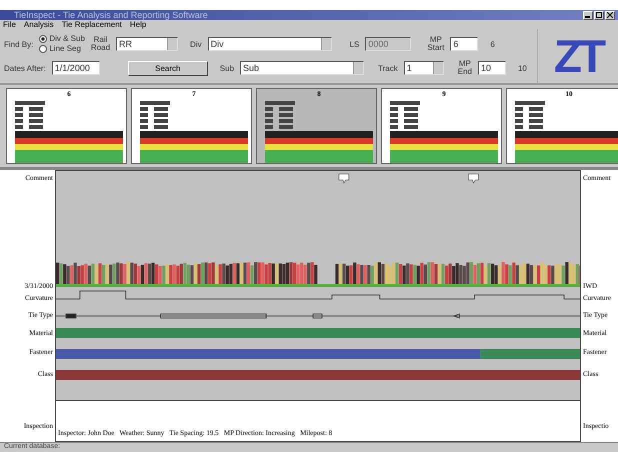 This screenshot has height=452, width=618. What do you see at coordinates (76, 68) in the screenshot?
I see `date-field: 1/1/2000` at bounding box center [76, 68].